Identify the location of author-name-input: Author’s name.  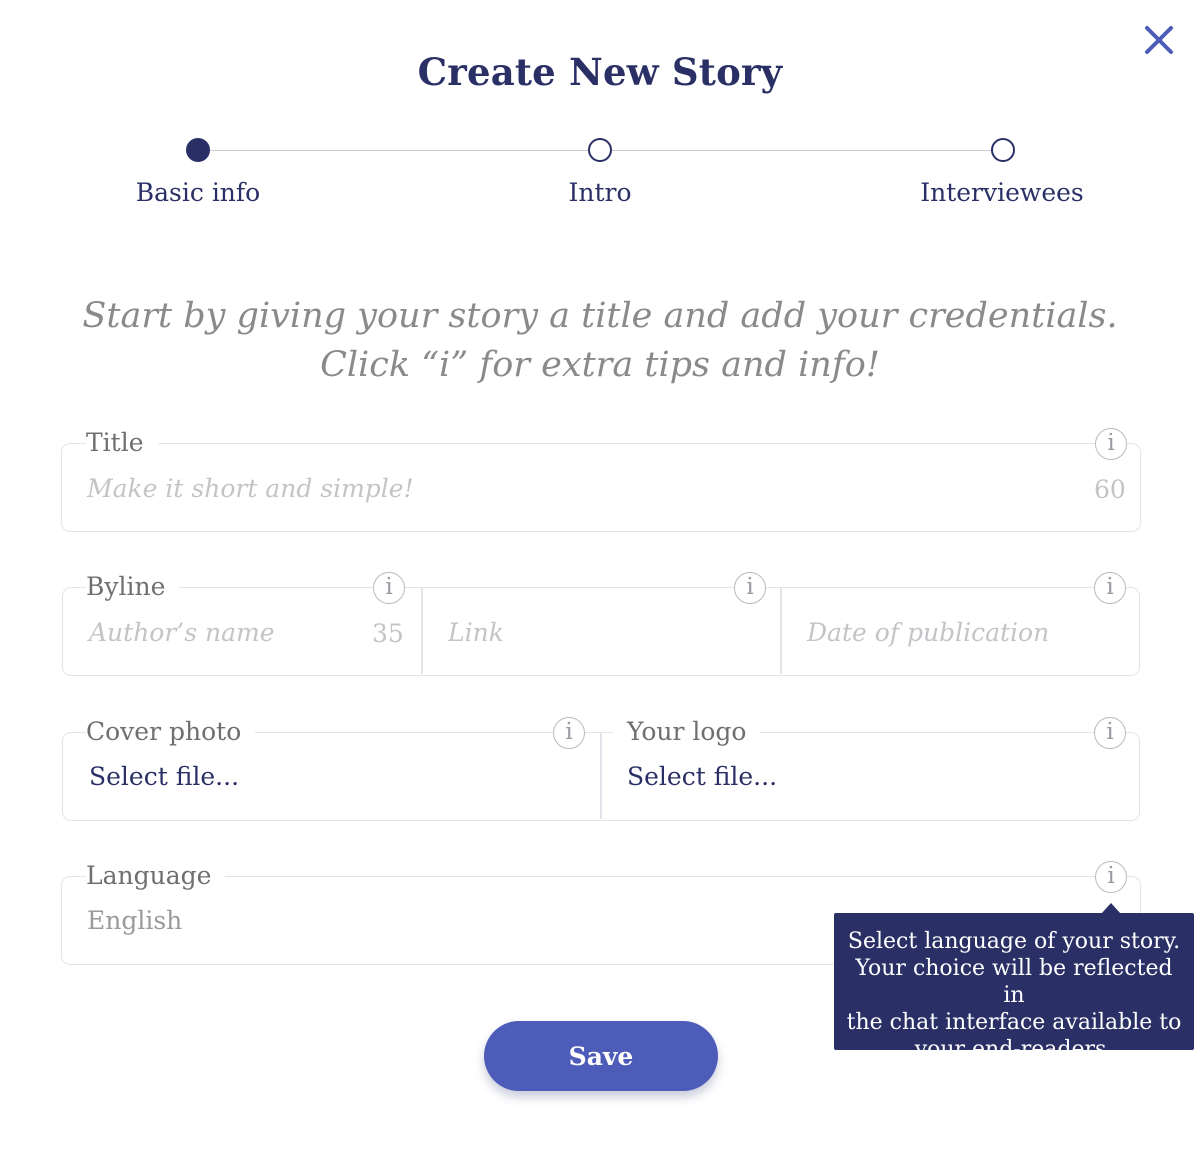
(182, 632).